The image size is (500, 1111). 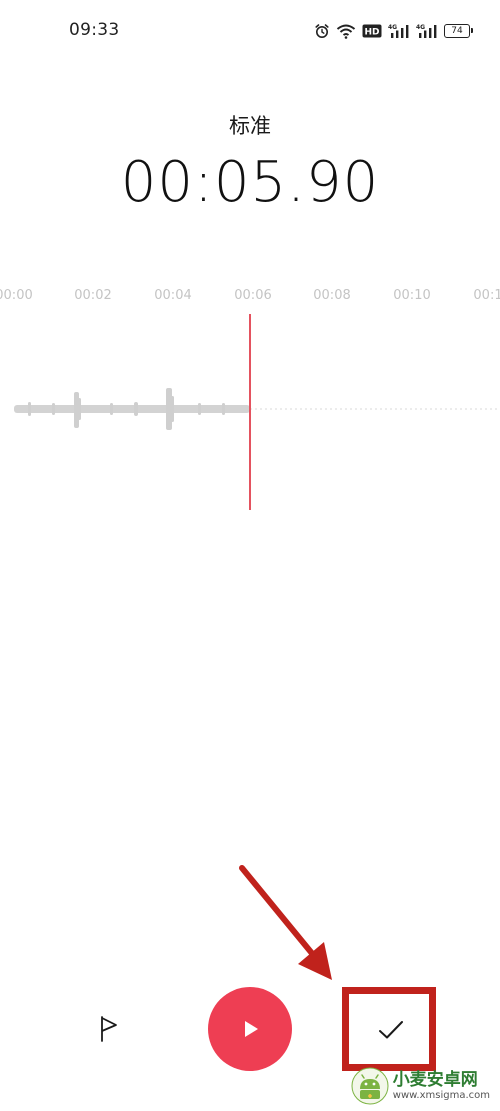 What do you see at coordinates (486, 295) in the screenshot?
I see `tick-label: 00:1` at bounding box center [486, 295].